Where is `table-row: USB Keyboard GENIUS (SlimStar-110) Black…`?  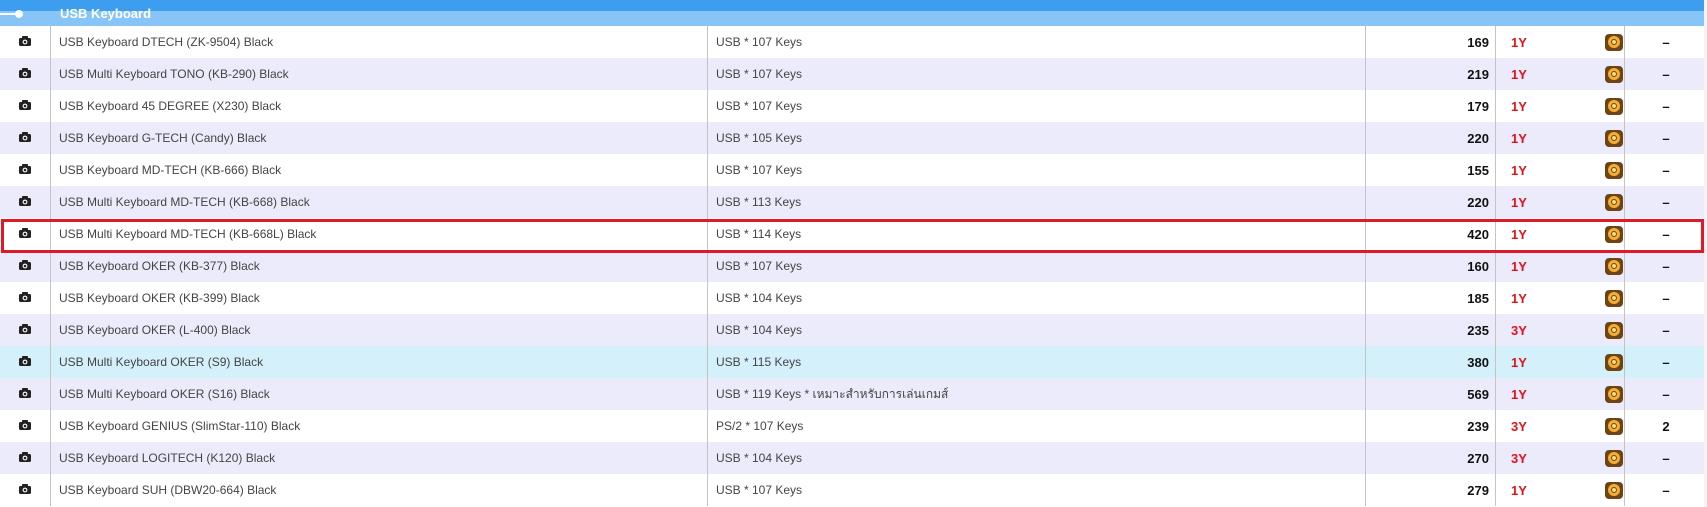
table-row: USB Keyboard GENIUS (SlimStar-110) Black… is located at coordinates (853, 426).